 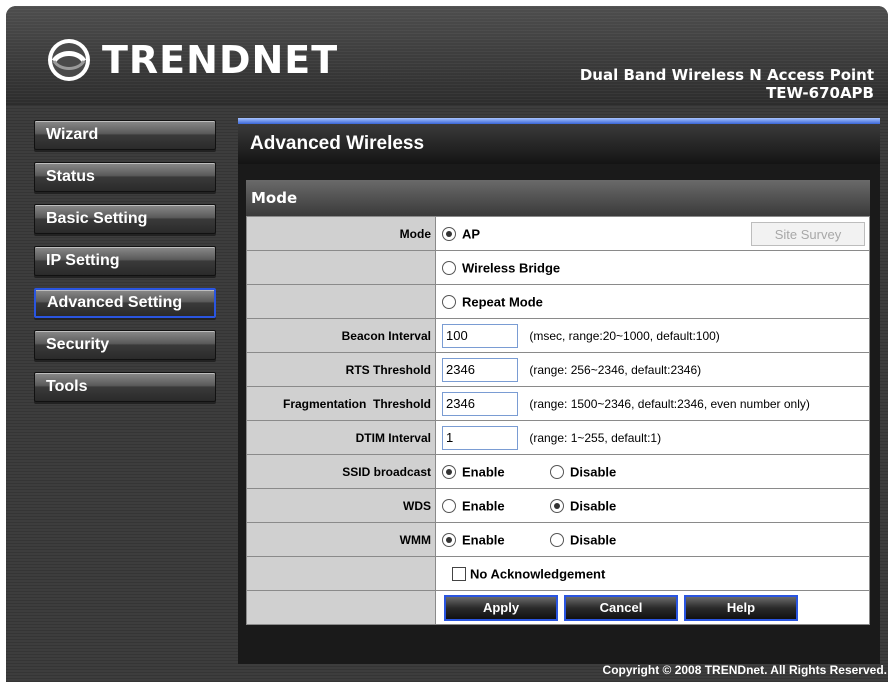 I want to click on wmm-enable-label: Enable, so click(x=483, y=540).